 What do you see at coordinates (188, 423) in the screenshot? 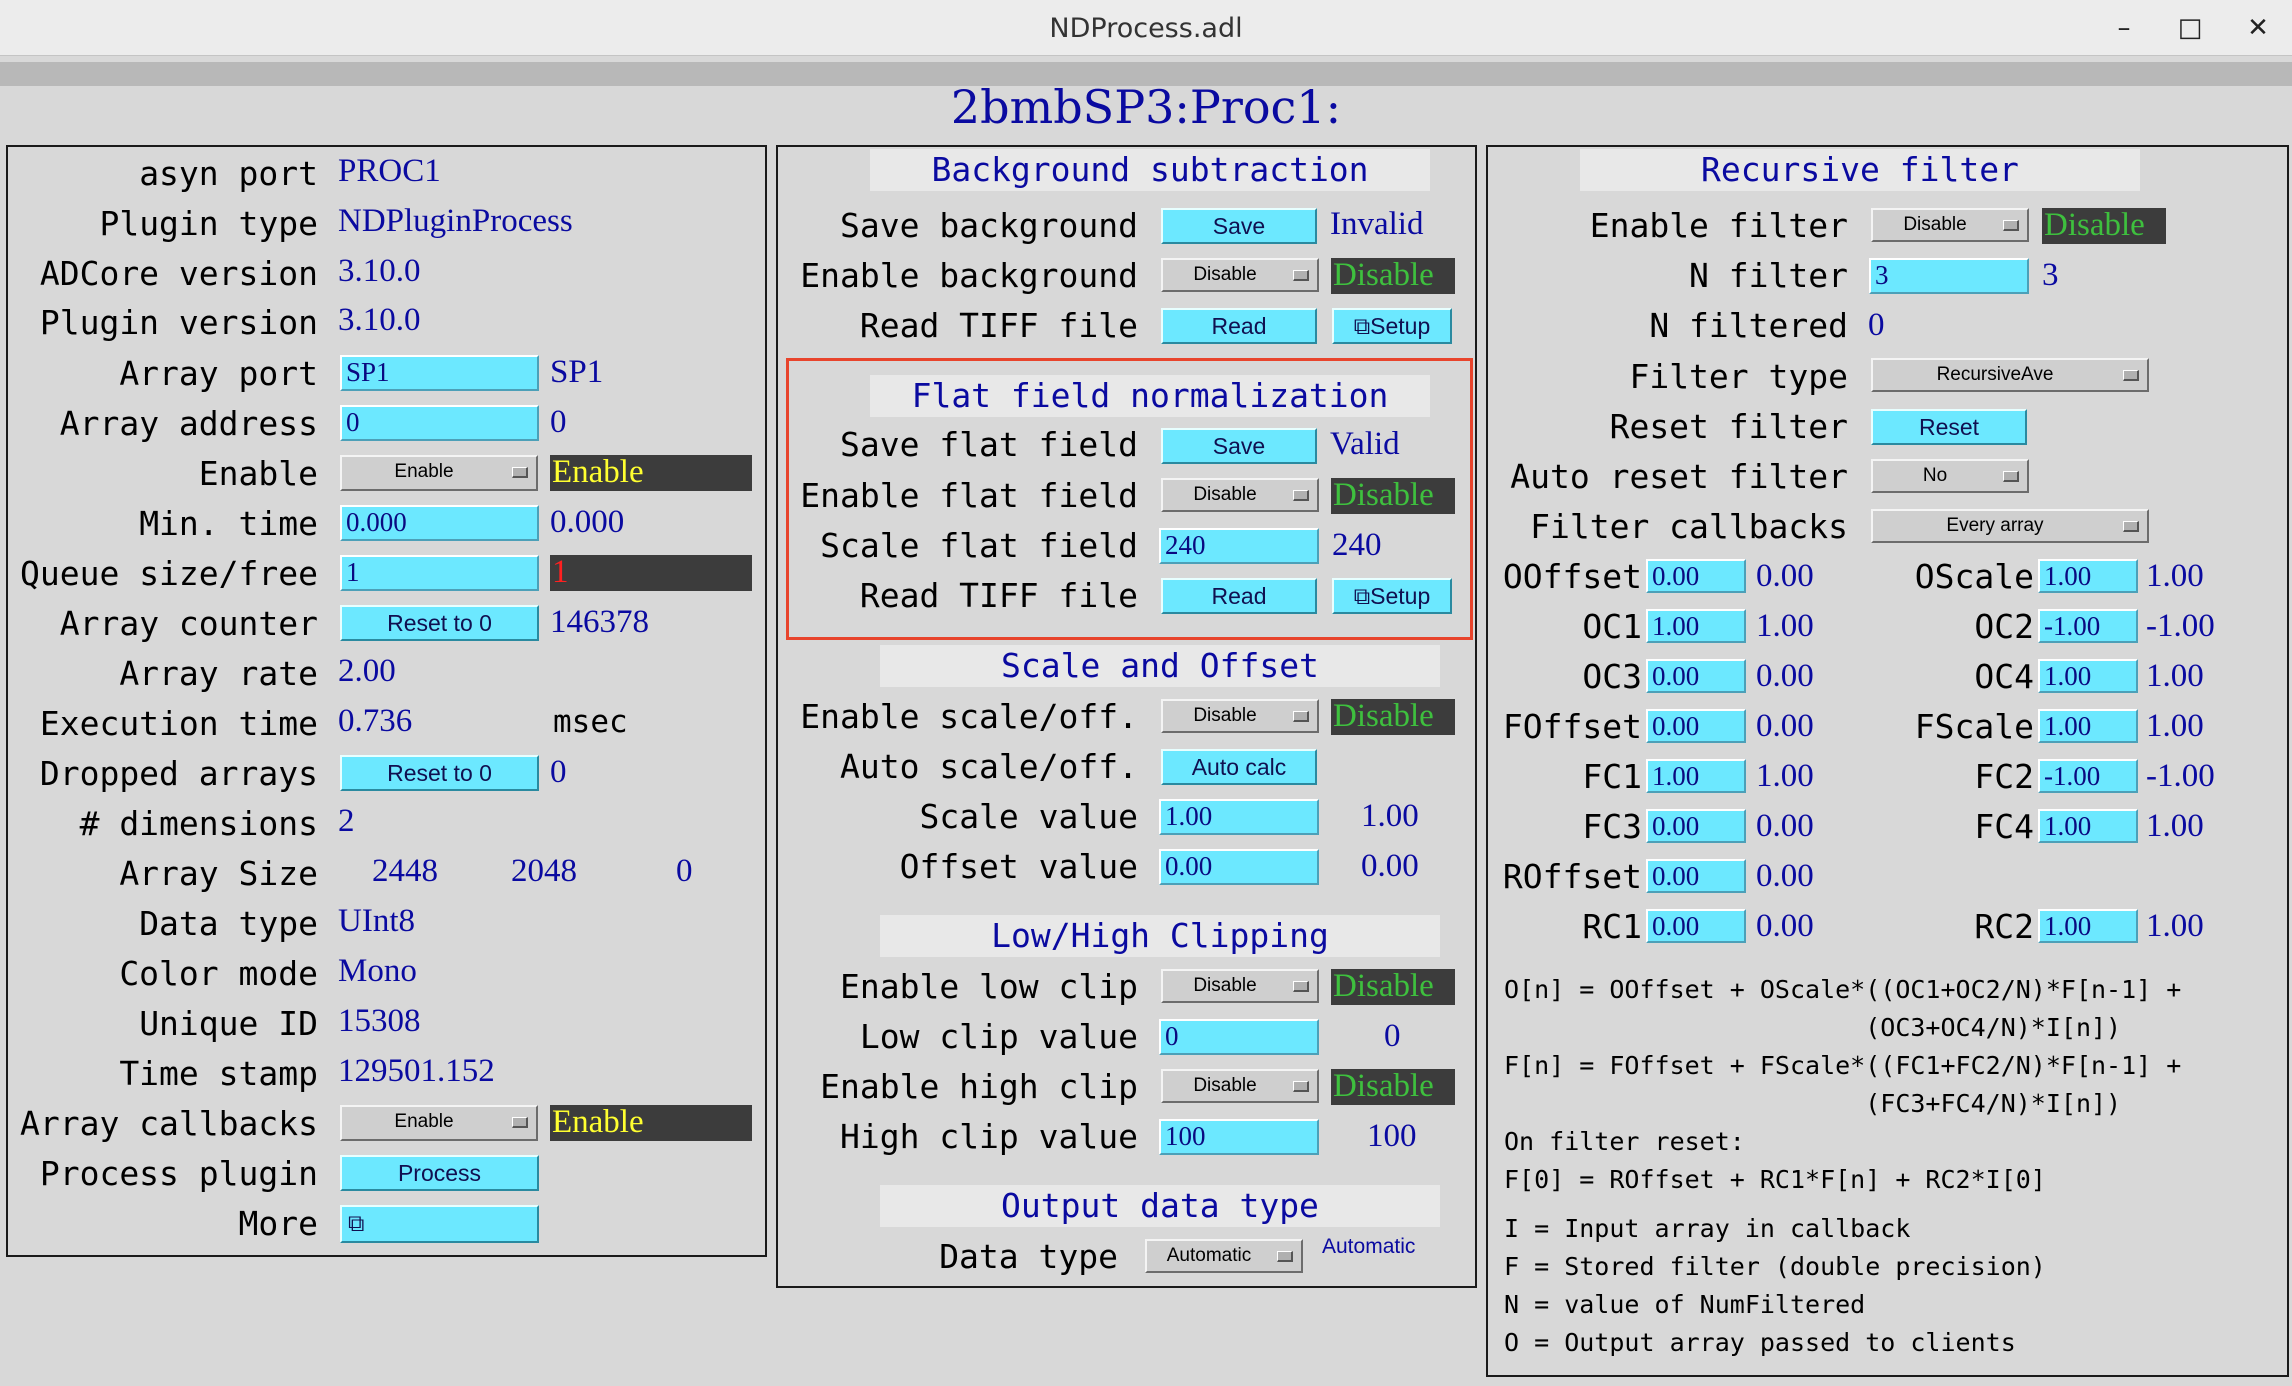
I see `array-address-label: Array address` at bounding box center [188, 423].